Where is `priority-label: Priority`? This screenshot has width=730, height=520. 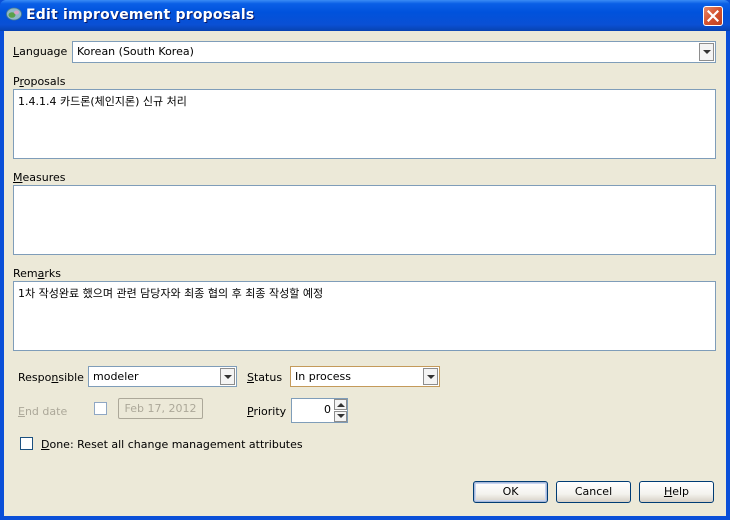 priority-label: Priority is located at coordinates (267, 411).